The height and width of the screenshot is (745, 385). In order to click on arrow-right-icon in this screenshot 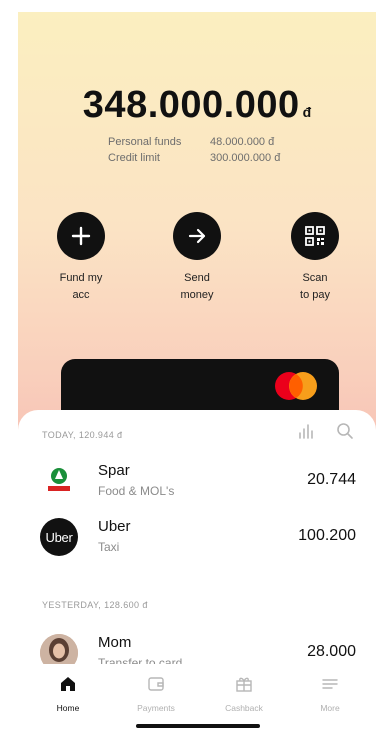, I will do `click(197, 236)`.